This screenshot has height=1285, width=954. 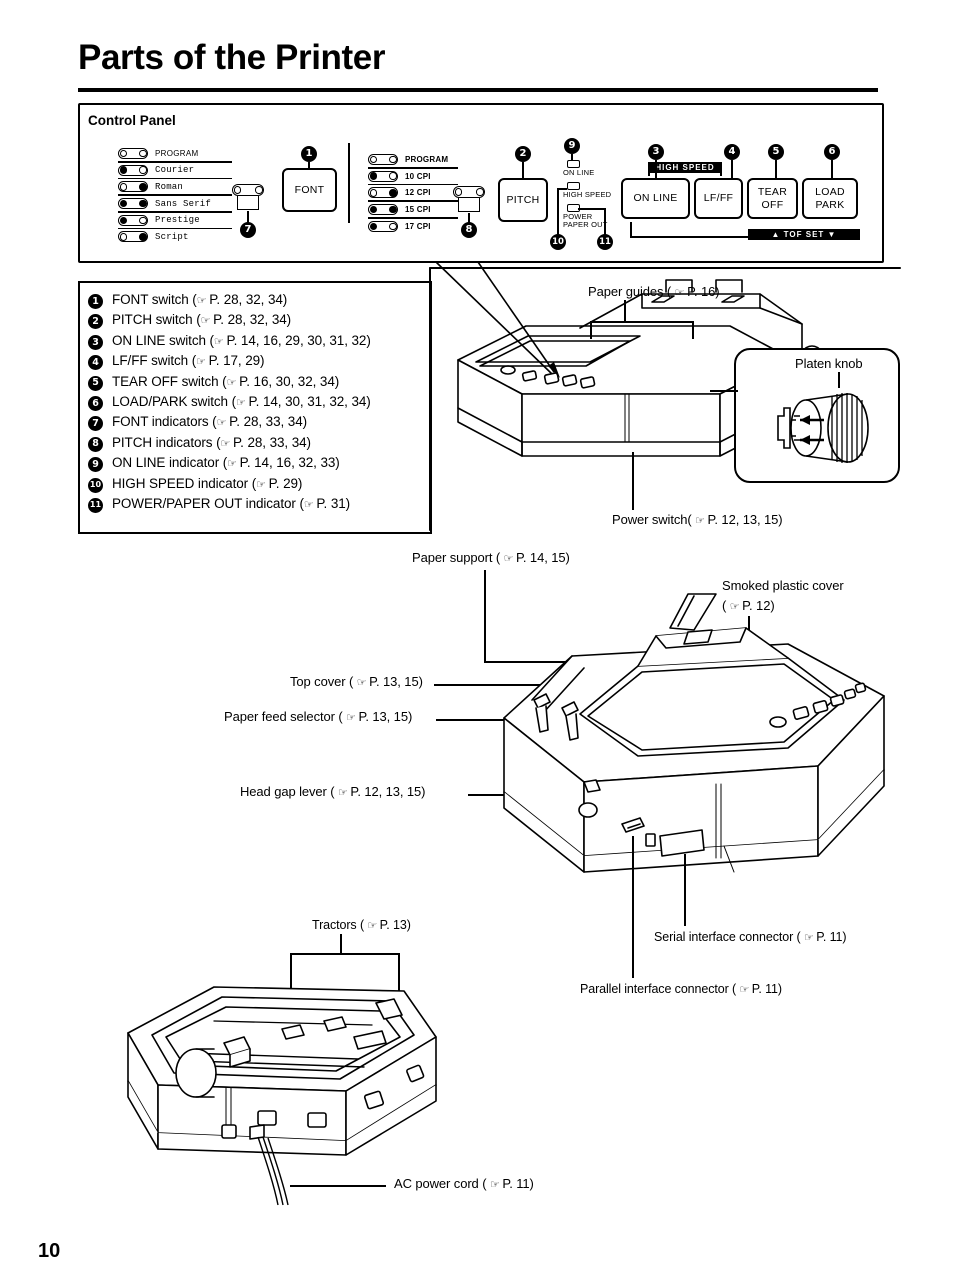 I want to click on font_indicators-label: Sans Serif, so click(x=183, y=203).